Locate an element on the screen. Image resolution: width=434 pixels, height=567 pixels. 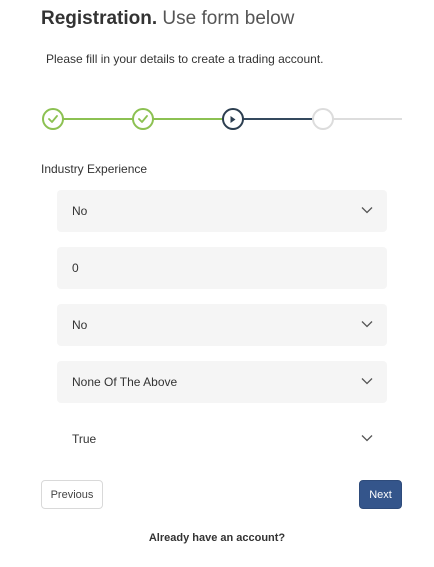
industry-experience-text-input: 0 is located at coordinates (222, 268).